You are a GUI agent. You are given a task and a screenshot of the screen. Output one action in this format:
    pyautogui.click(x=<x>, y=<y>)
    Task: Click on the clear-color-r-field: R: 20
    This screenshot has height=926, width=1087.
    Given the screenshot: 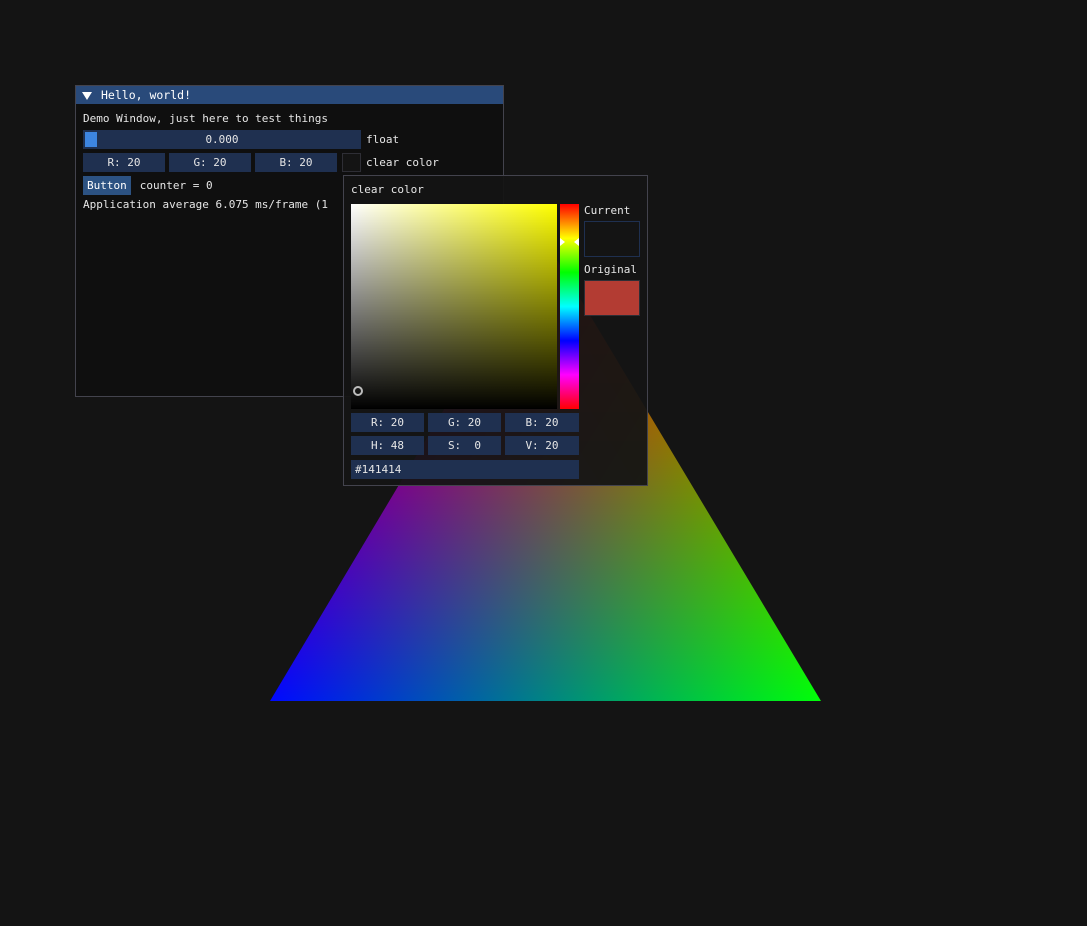 What is the action you would take?
    pyautogui.click(x=124, y=162)
    